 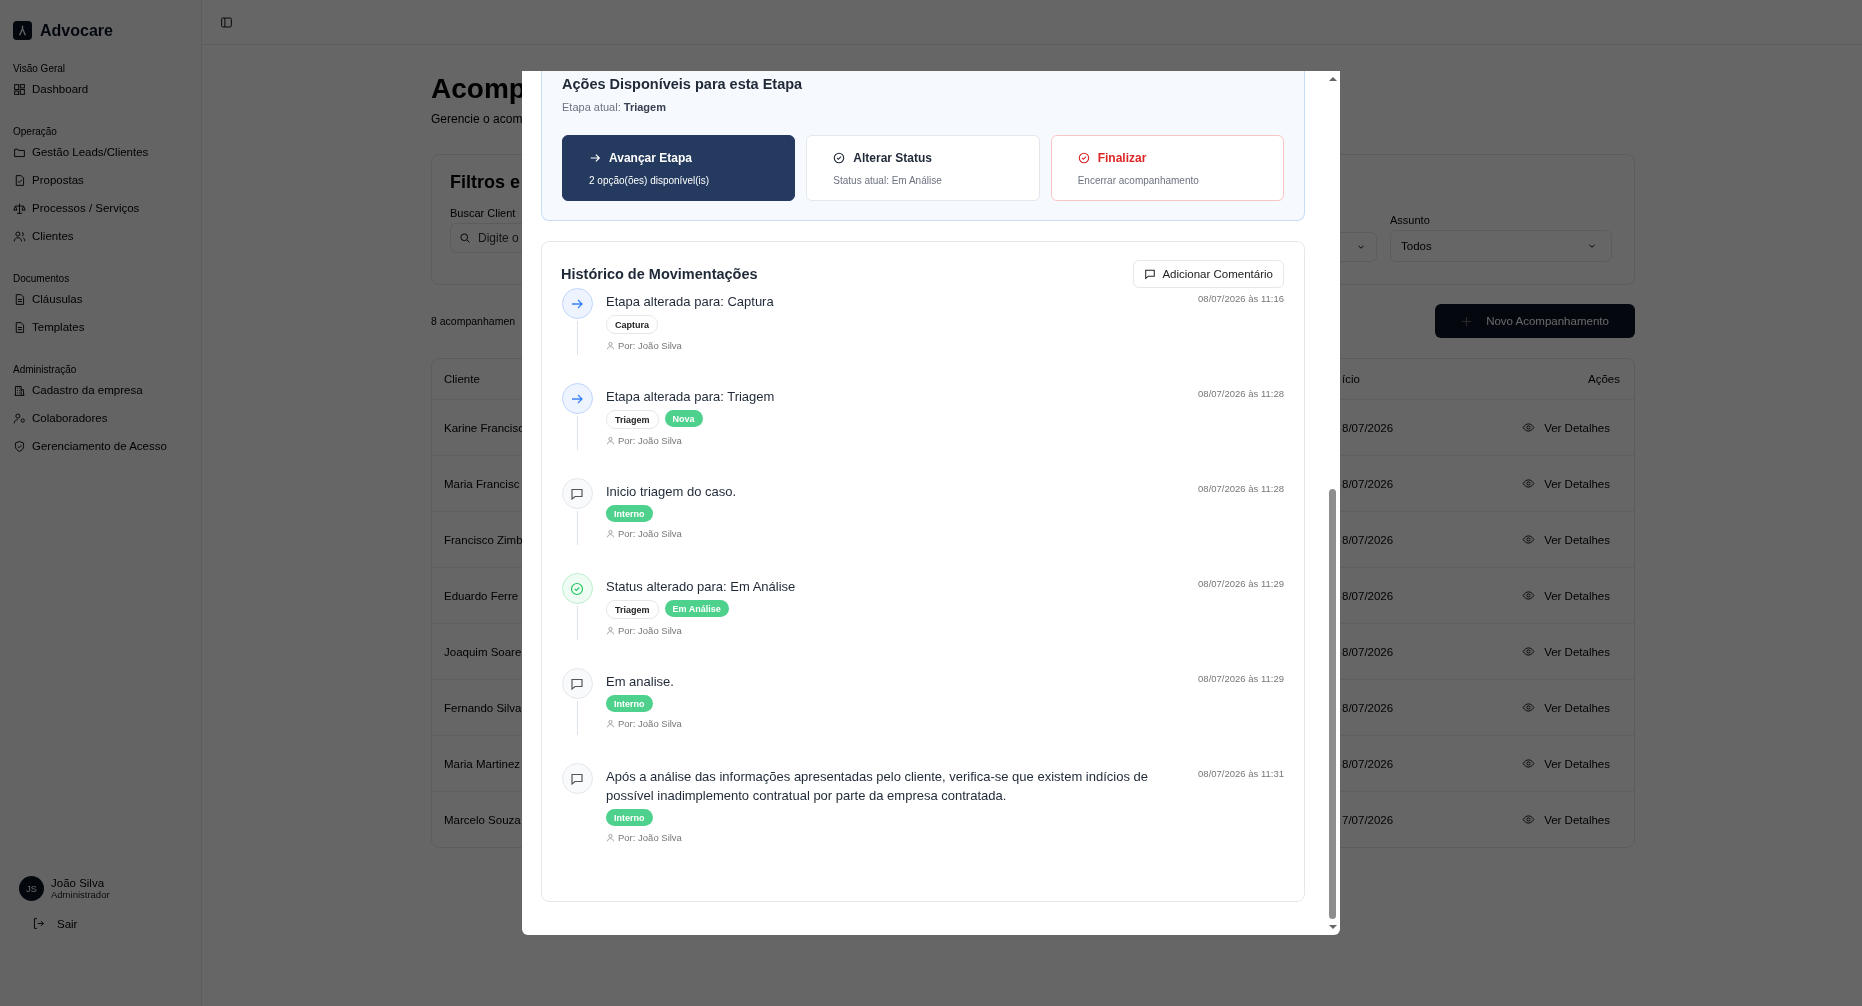 I want to click on table-cell-text: Eduardo Ferre, so click(x=481, y=595).